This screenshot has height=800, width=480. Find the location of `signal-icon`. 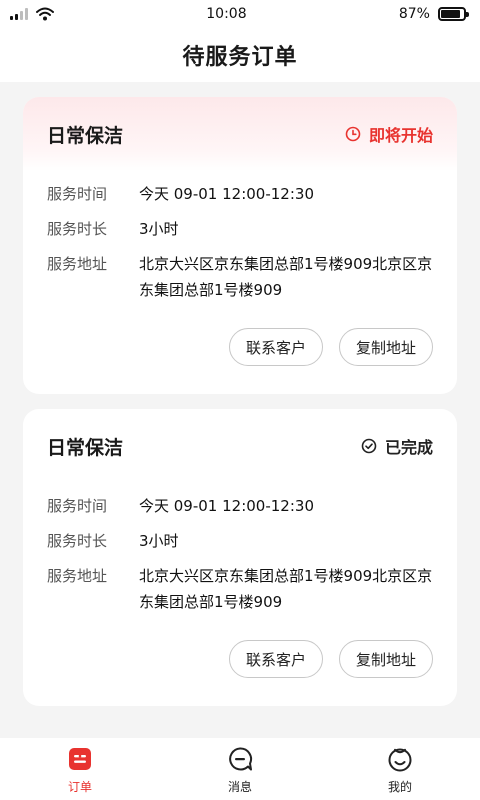

signal-icon is located at coordinates (19, 14).